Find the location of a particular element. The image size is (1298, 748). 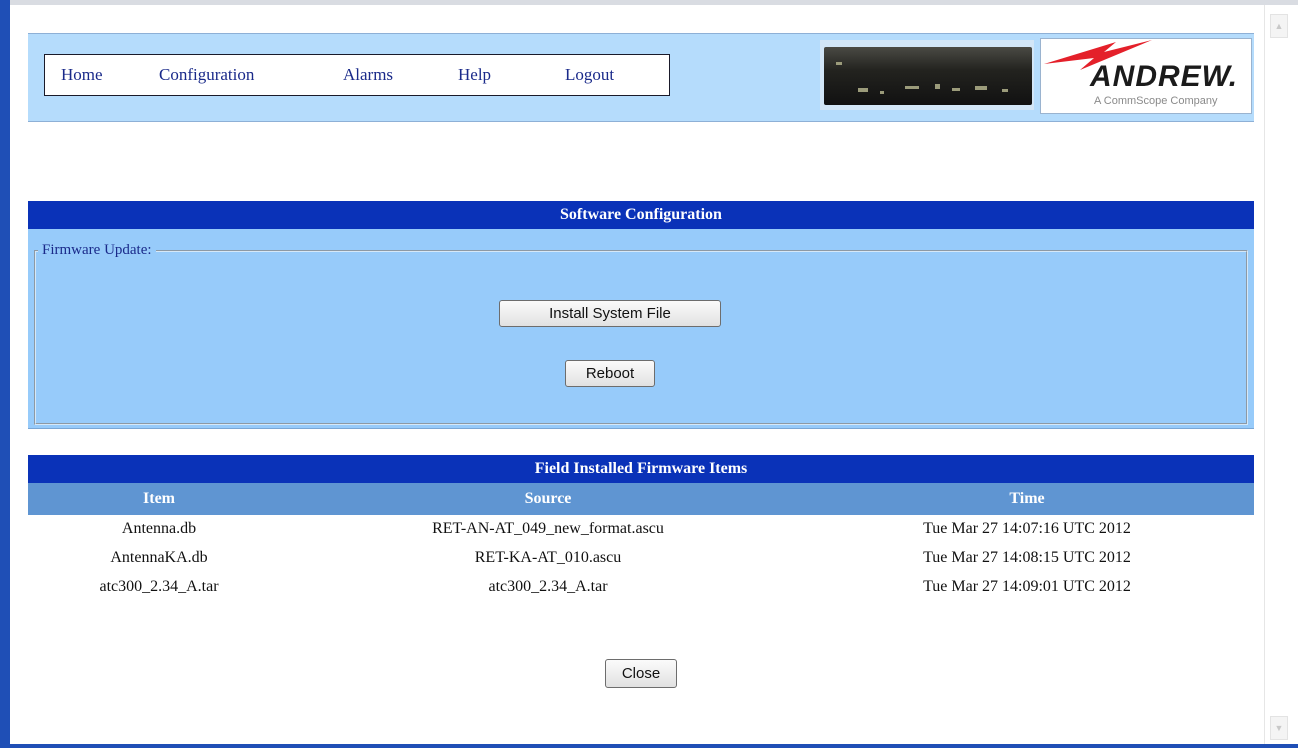

cell-time: Tue Mar 27 14:07:16 UTC 2012 is located at coordinates (1027, 528).